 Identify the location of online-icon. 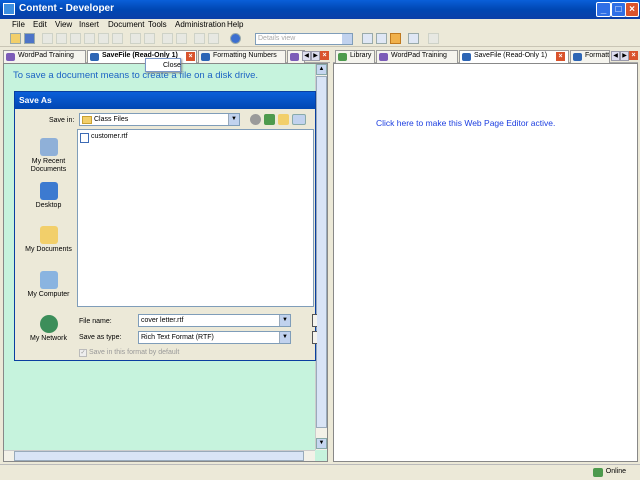
(597, 472).